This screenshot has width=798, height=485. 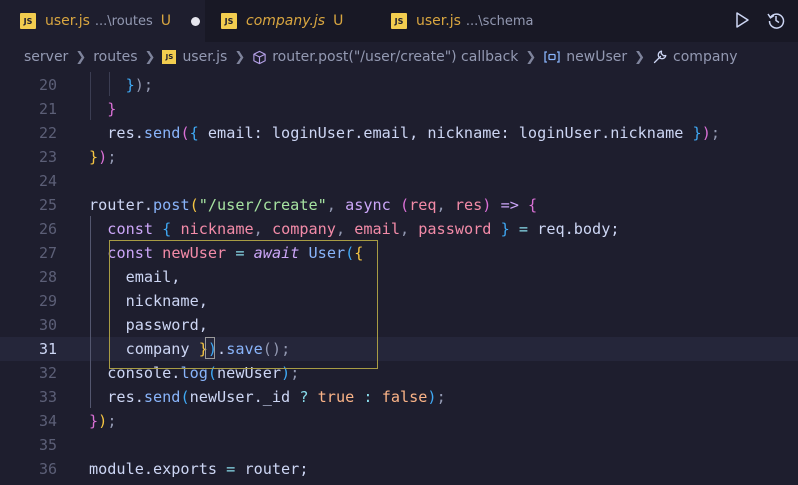 What do you see at coordinates (552, 57) in the screenshot?
I see `variable-icon` at bounding box center [552, 57].